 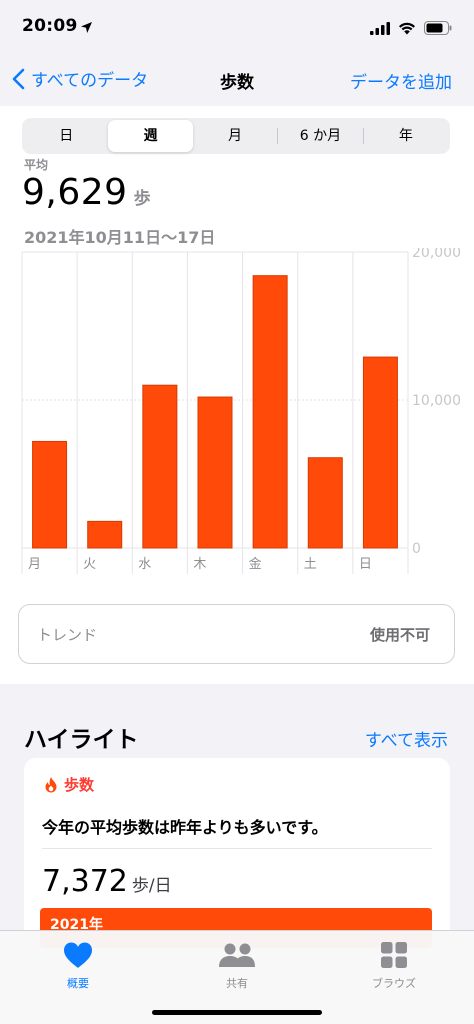 I want to click on chevron-left-icon, so click(x=18, y=78).